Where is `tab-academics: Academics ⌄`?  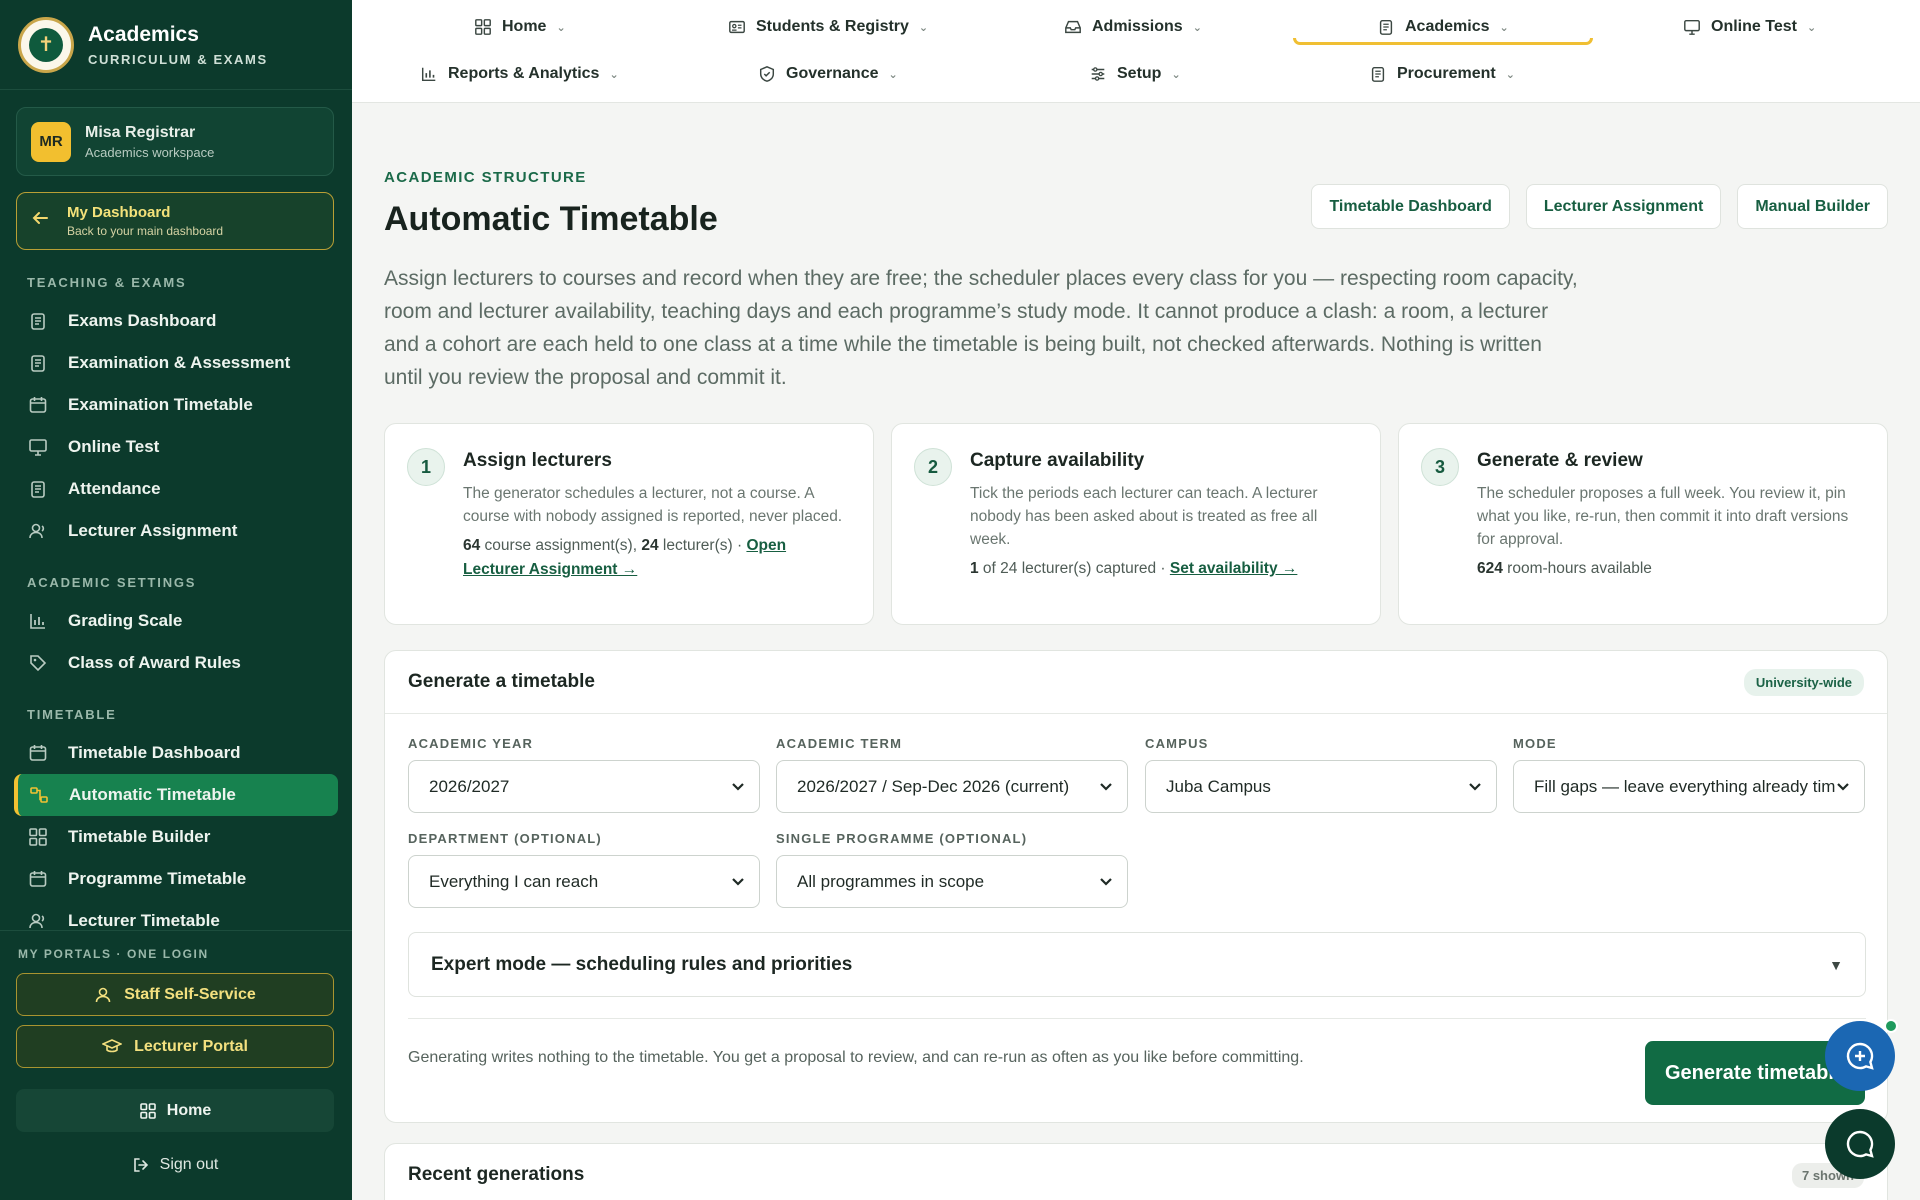 tab-academics: Academics ⌄ is located at coordinates (1443, 27).